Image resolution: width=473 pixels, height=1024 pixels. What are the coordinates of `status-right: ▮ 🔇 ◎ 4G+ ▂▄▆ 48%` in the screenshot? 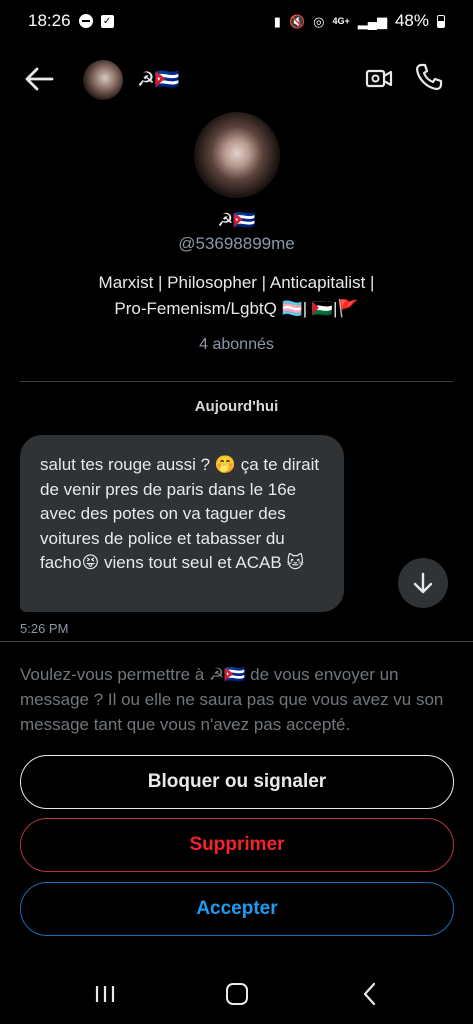 It's located at (359, 21).